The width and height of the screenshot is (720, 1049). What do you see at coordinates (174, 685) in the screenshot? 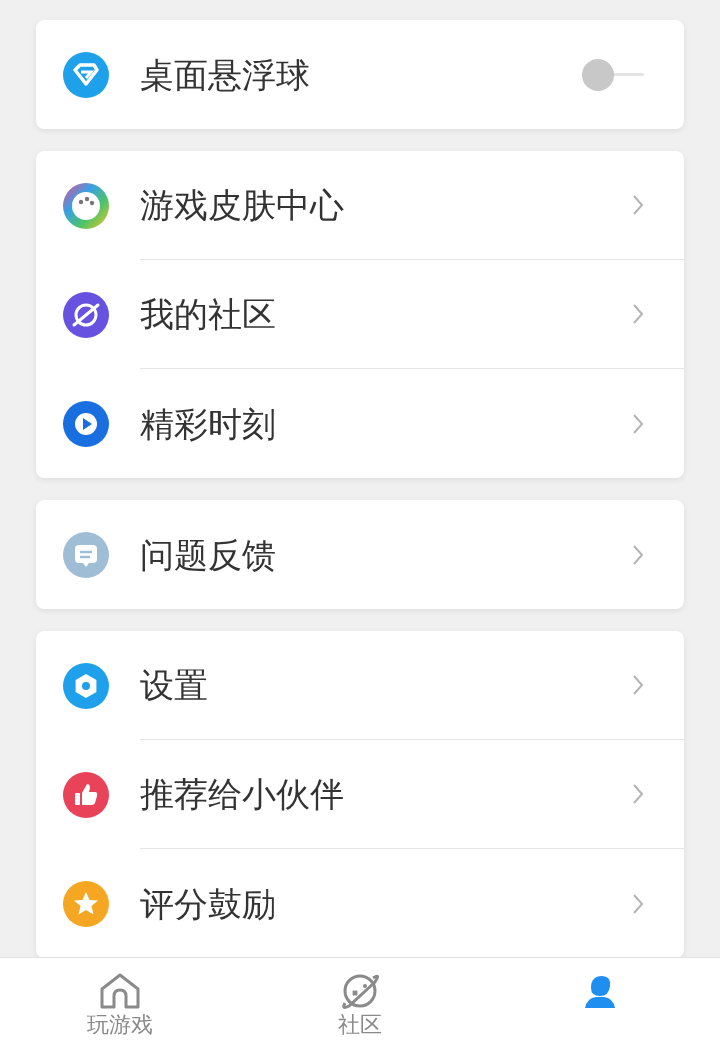
I see `menu-label: 设置` at bounding box center [174, 685].